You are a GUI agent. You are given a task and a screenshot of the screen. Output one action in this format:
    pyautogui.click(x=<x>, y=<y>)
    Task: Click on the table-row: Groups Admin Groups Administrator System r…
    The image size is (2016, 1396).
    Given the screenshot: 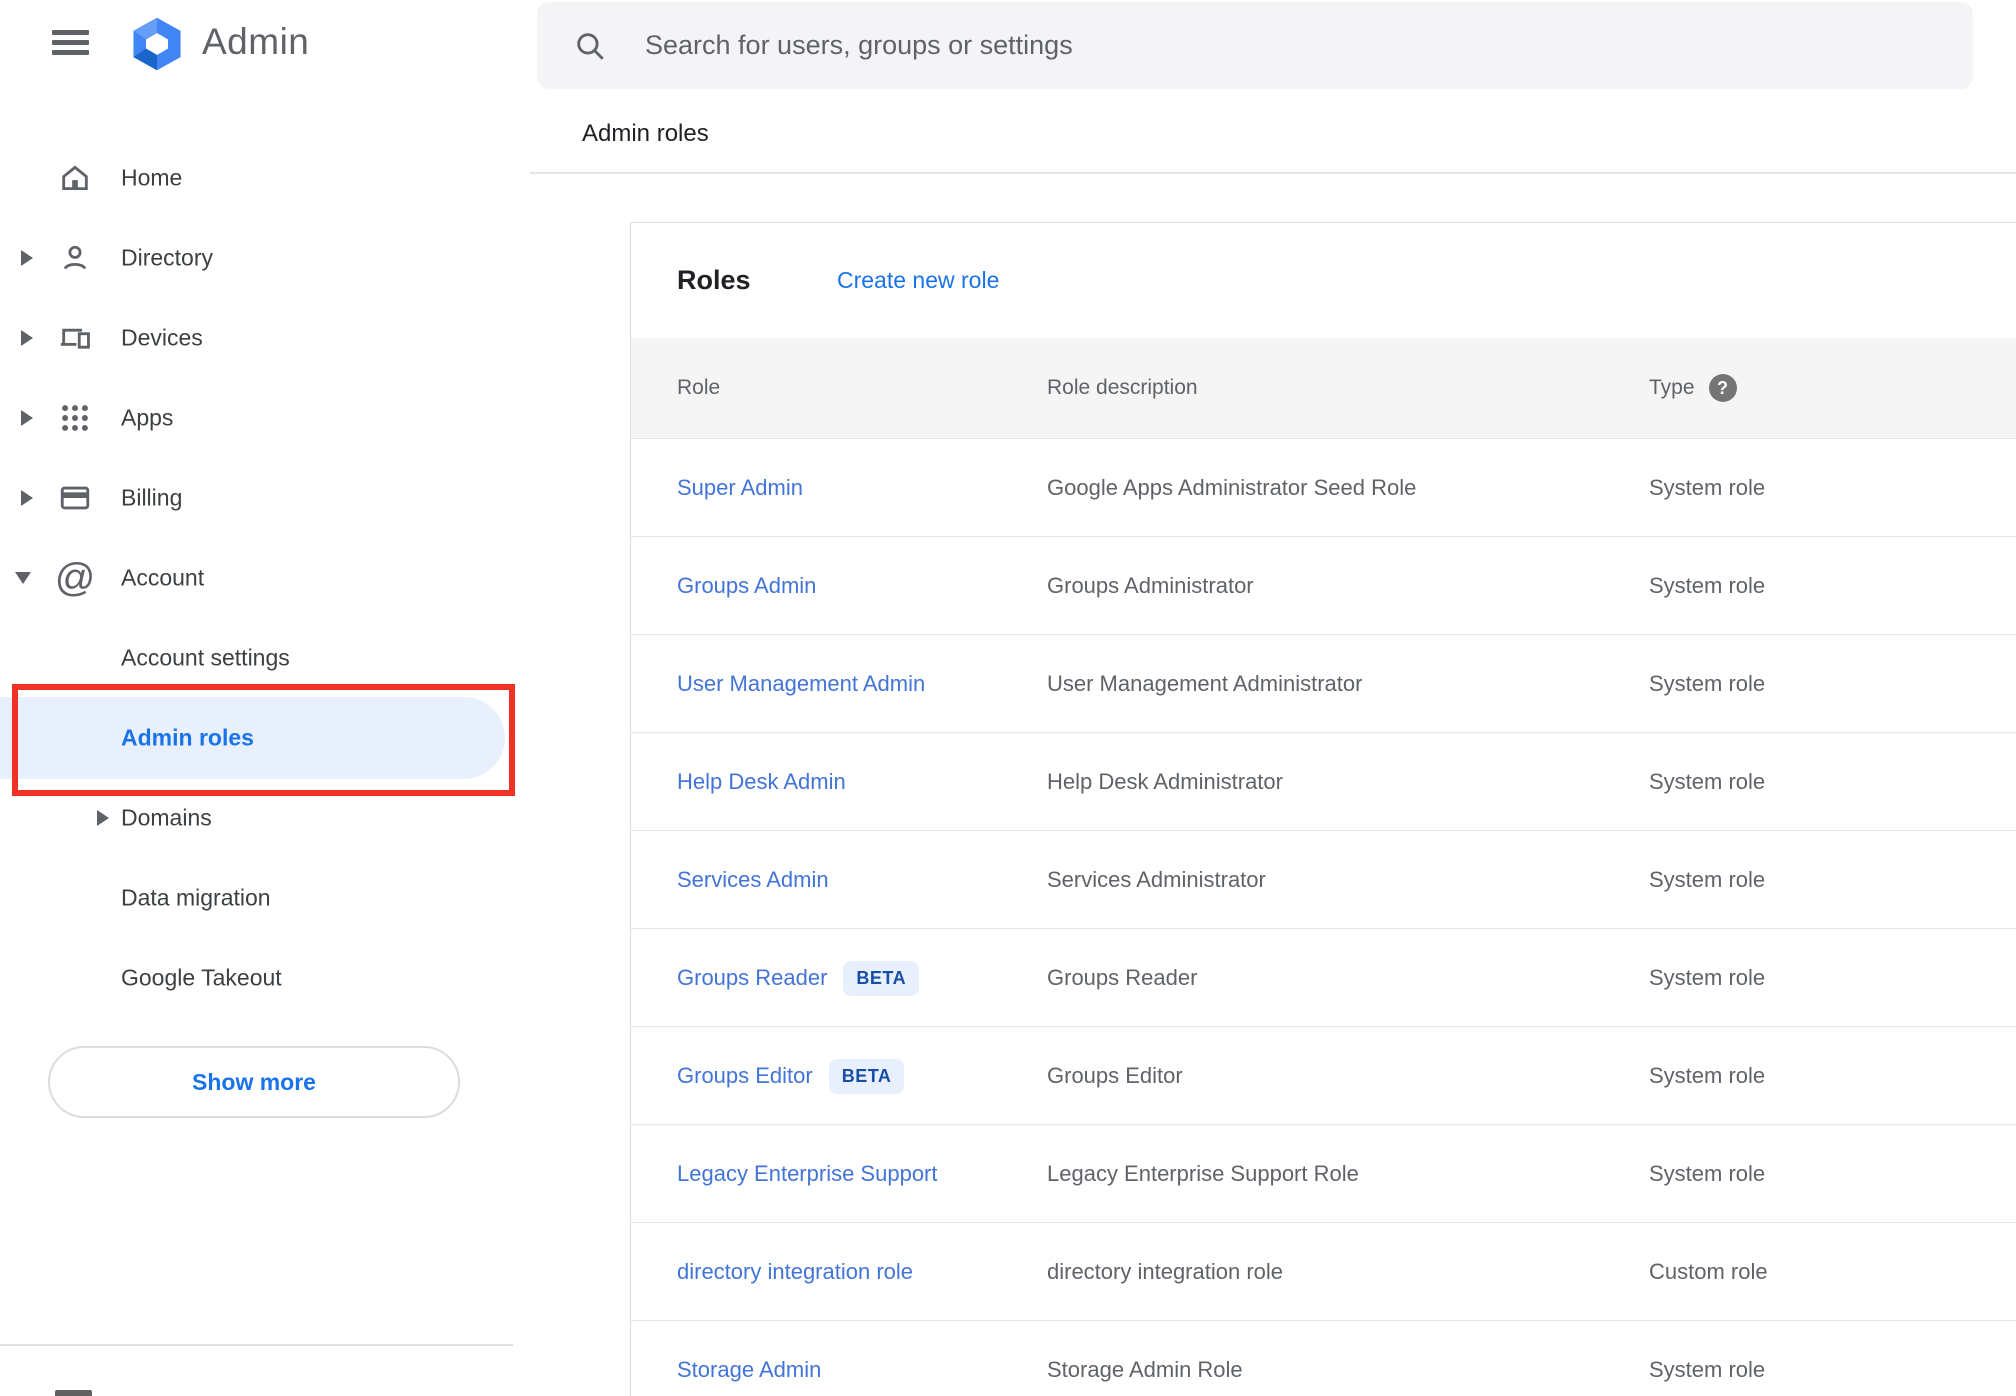 What is the action you would take?
    pyautogui.click(x=1323, y=585)
    